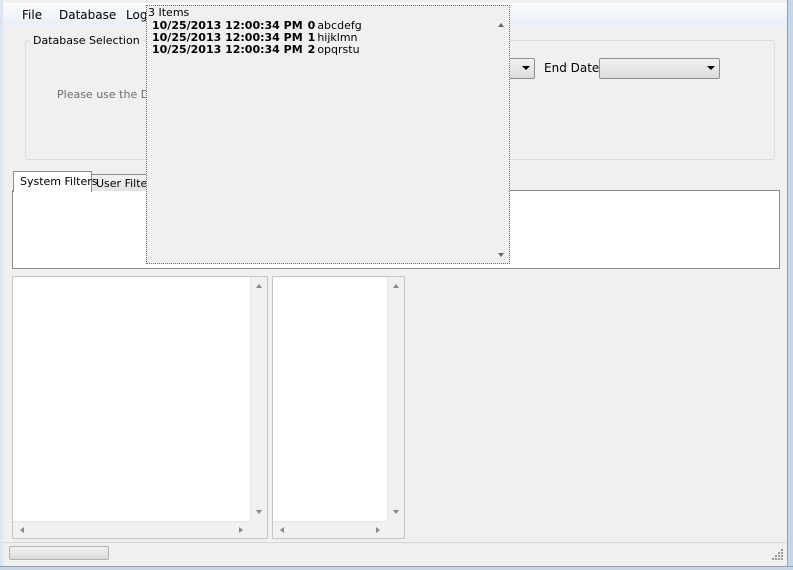 The width and height of the screenshot is (793, 570). What do you see at coordinates (338, 49) in the screenshot?
I see `item-text: opqrstu` at bounding box center [338, 49].